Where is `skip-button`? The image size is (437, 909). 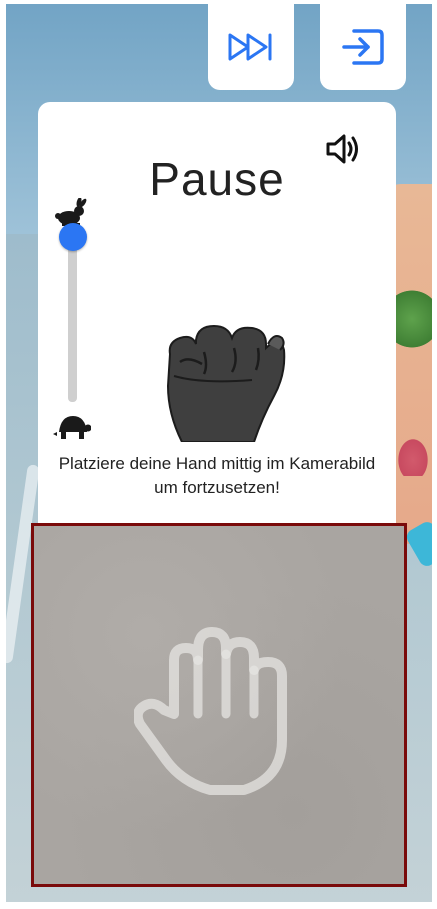 skip-button is located at coordinates (251, 47).